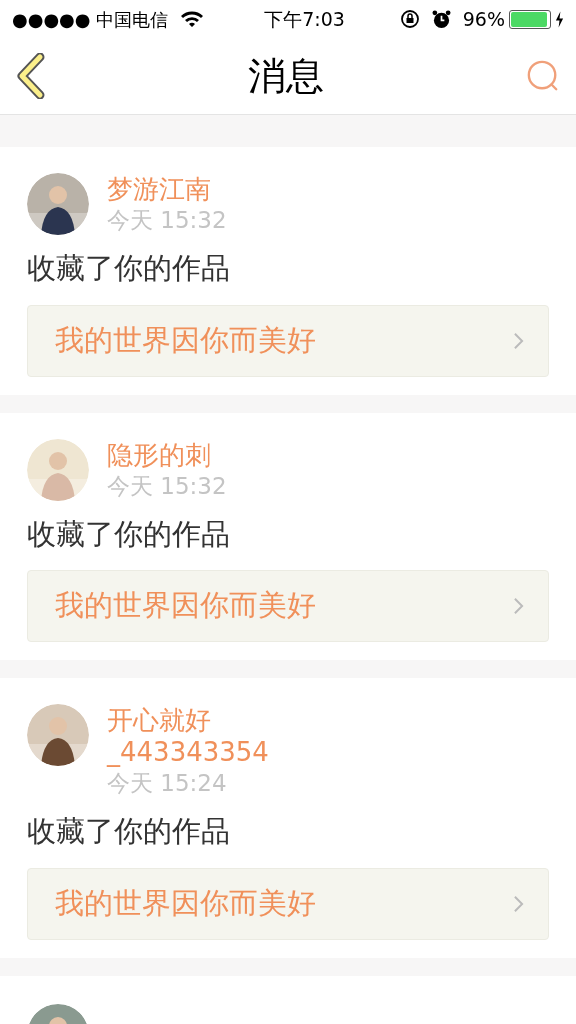 This screenshot has width=576, height=1024. What do you see at coordinates (409, 19) in the screenshot?
I see `rotation-lock-icon` at bounding box center [409, 19].